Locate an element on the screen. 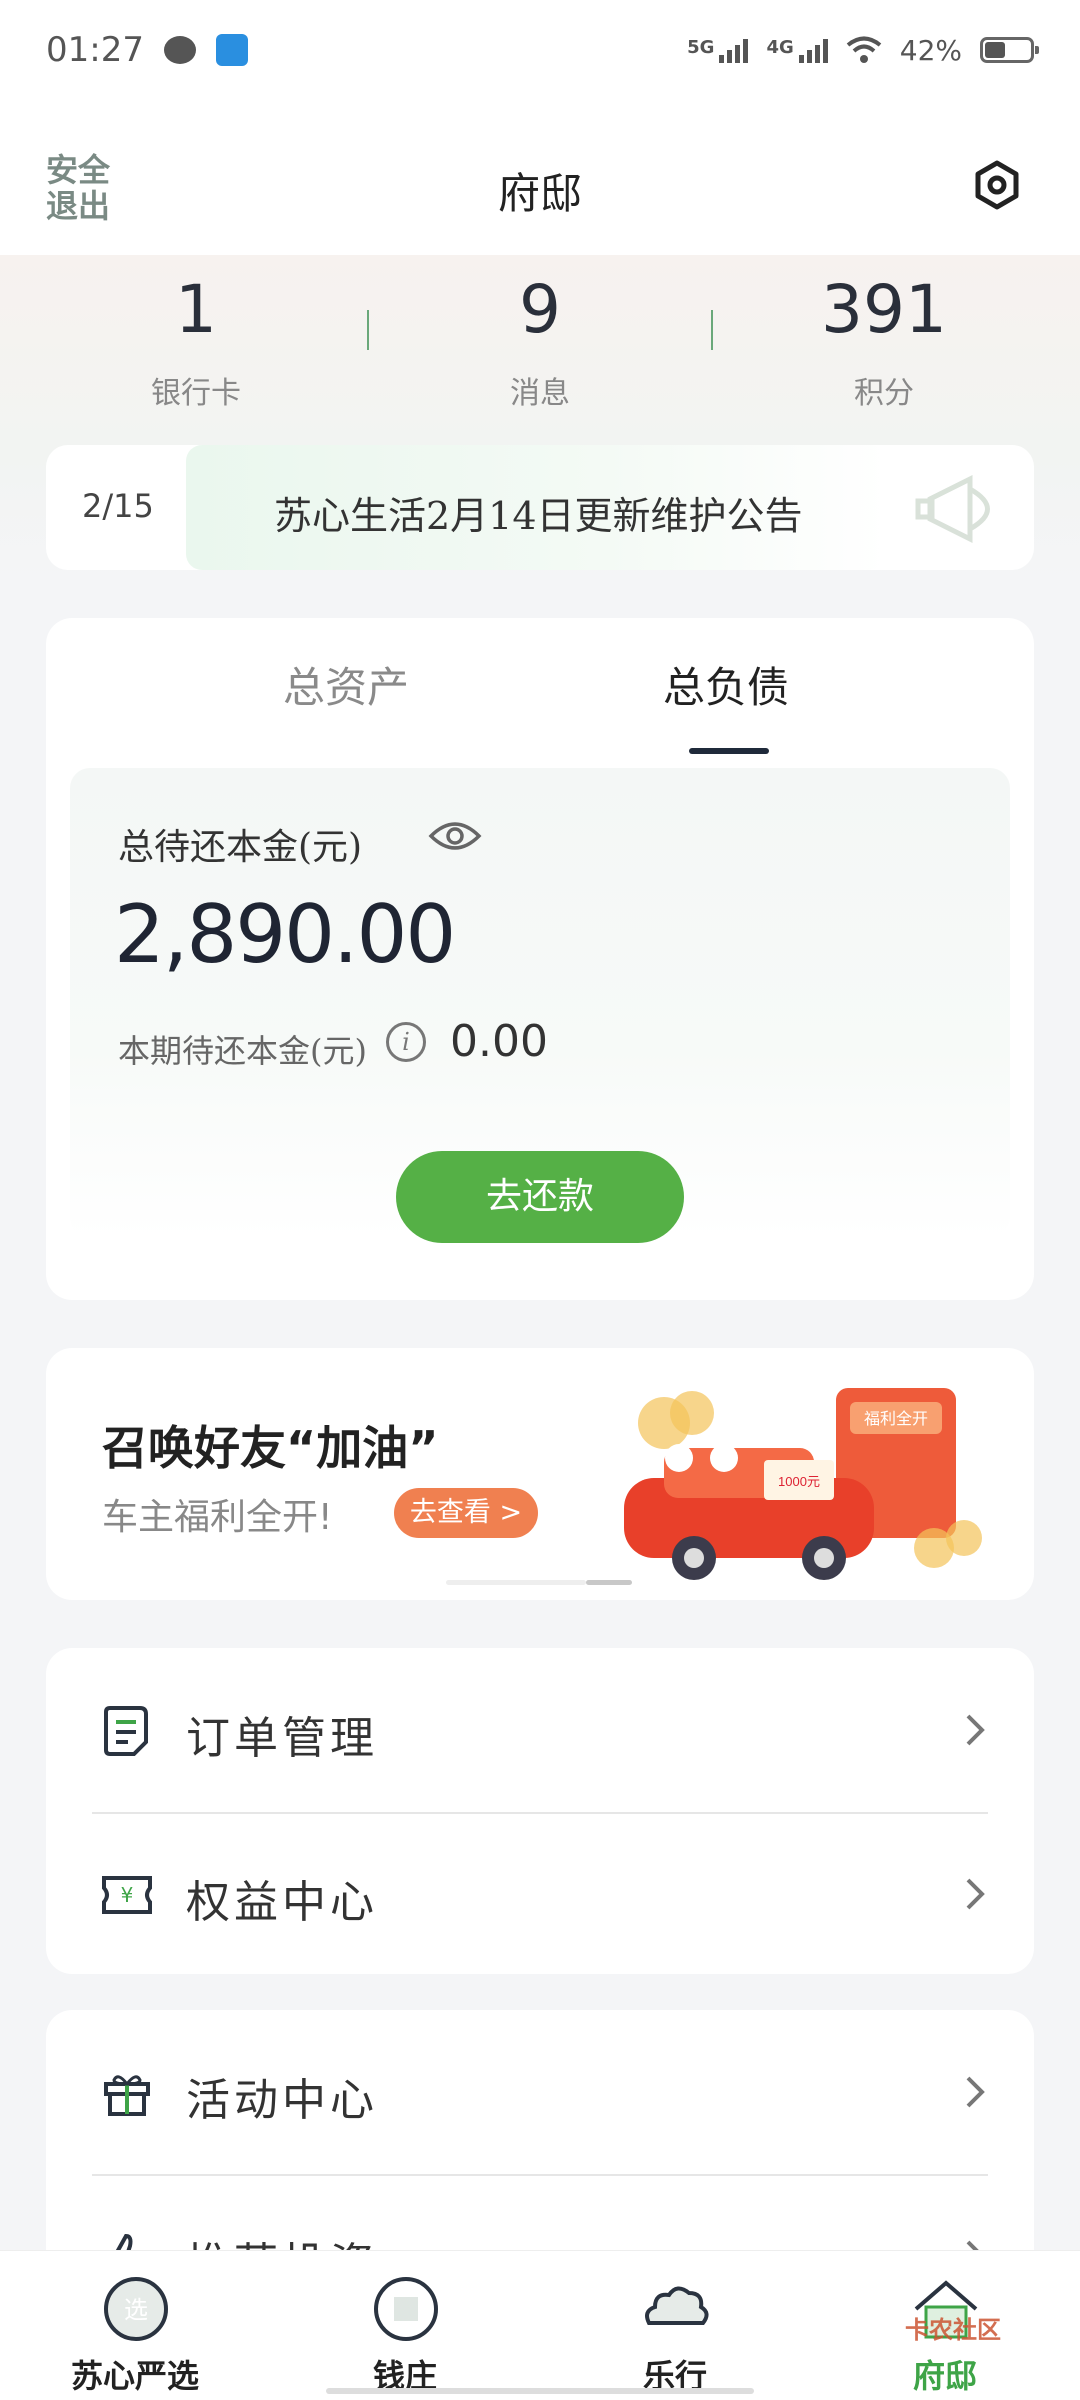 Image resolution: width=1080 pixels, height=2400 pixels. notice-text: 苏心生活2月14日更新维护公告 is located at coordinates (538, 512).